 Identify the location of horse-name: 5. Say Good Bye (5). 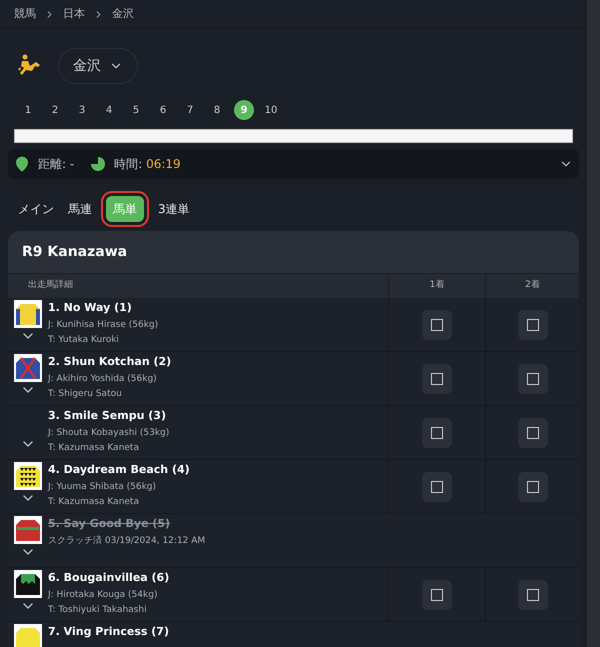
(110, 524).